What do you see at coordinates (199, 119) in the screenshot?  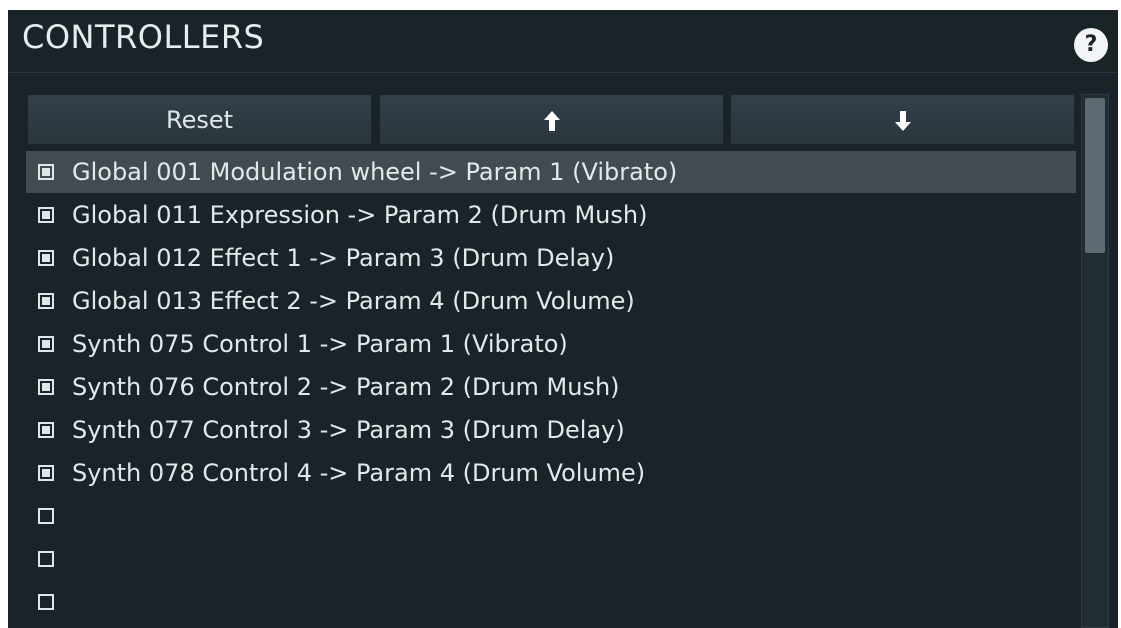 I see `reset-button: Reset` at bounding box center [199, 119].